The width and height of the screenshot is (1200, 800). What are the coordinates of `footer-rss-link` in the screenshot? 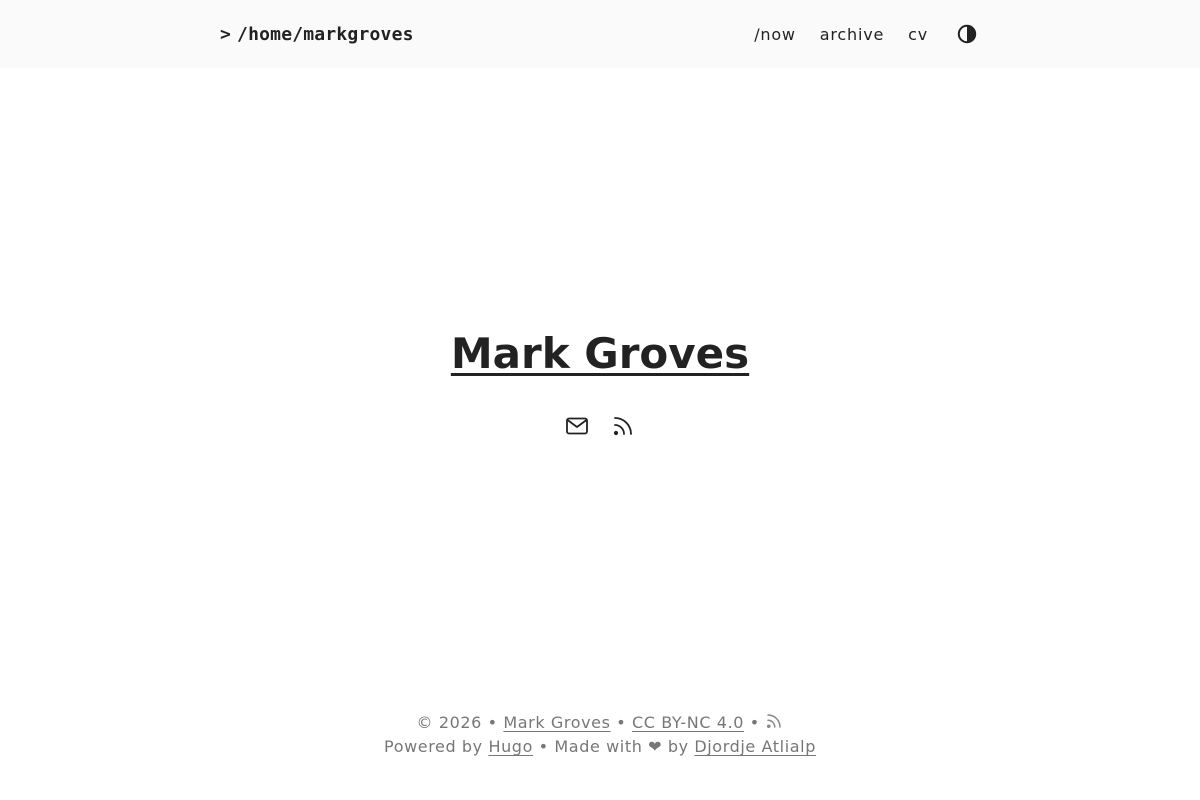 It's located at (774, 722).